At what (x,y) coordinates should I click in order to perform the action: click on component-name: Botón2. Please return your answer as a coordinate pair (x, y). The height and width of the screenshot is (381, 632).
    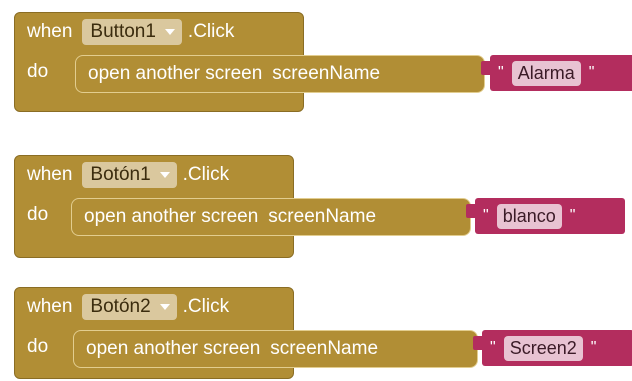
    Looking at the image, I should click on (120, 306).